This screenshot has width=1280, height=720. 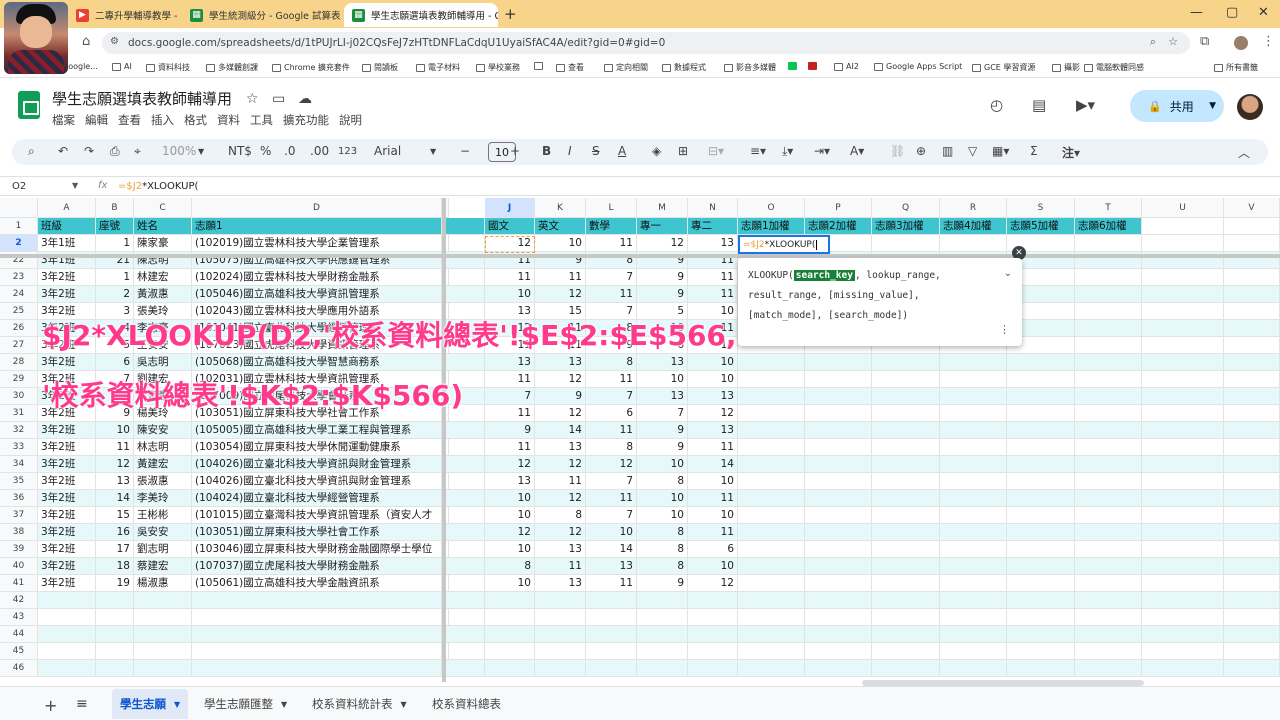 I want to click on grid-cell: 吳志明, so click(x=163, y=362).